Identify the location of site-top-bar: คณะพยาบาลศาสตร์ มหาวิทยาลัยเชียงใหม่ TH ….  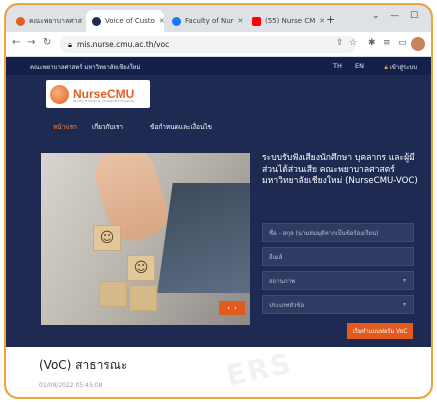
(218, 66).